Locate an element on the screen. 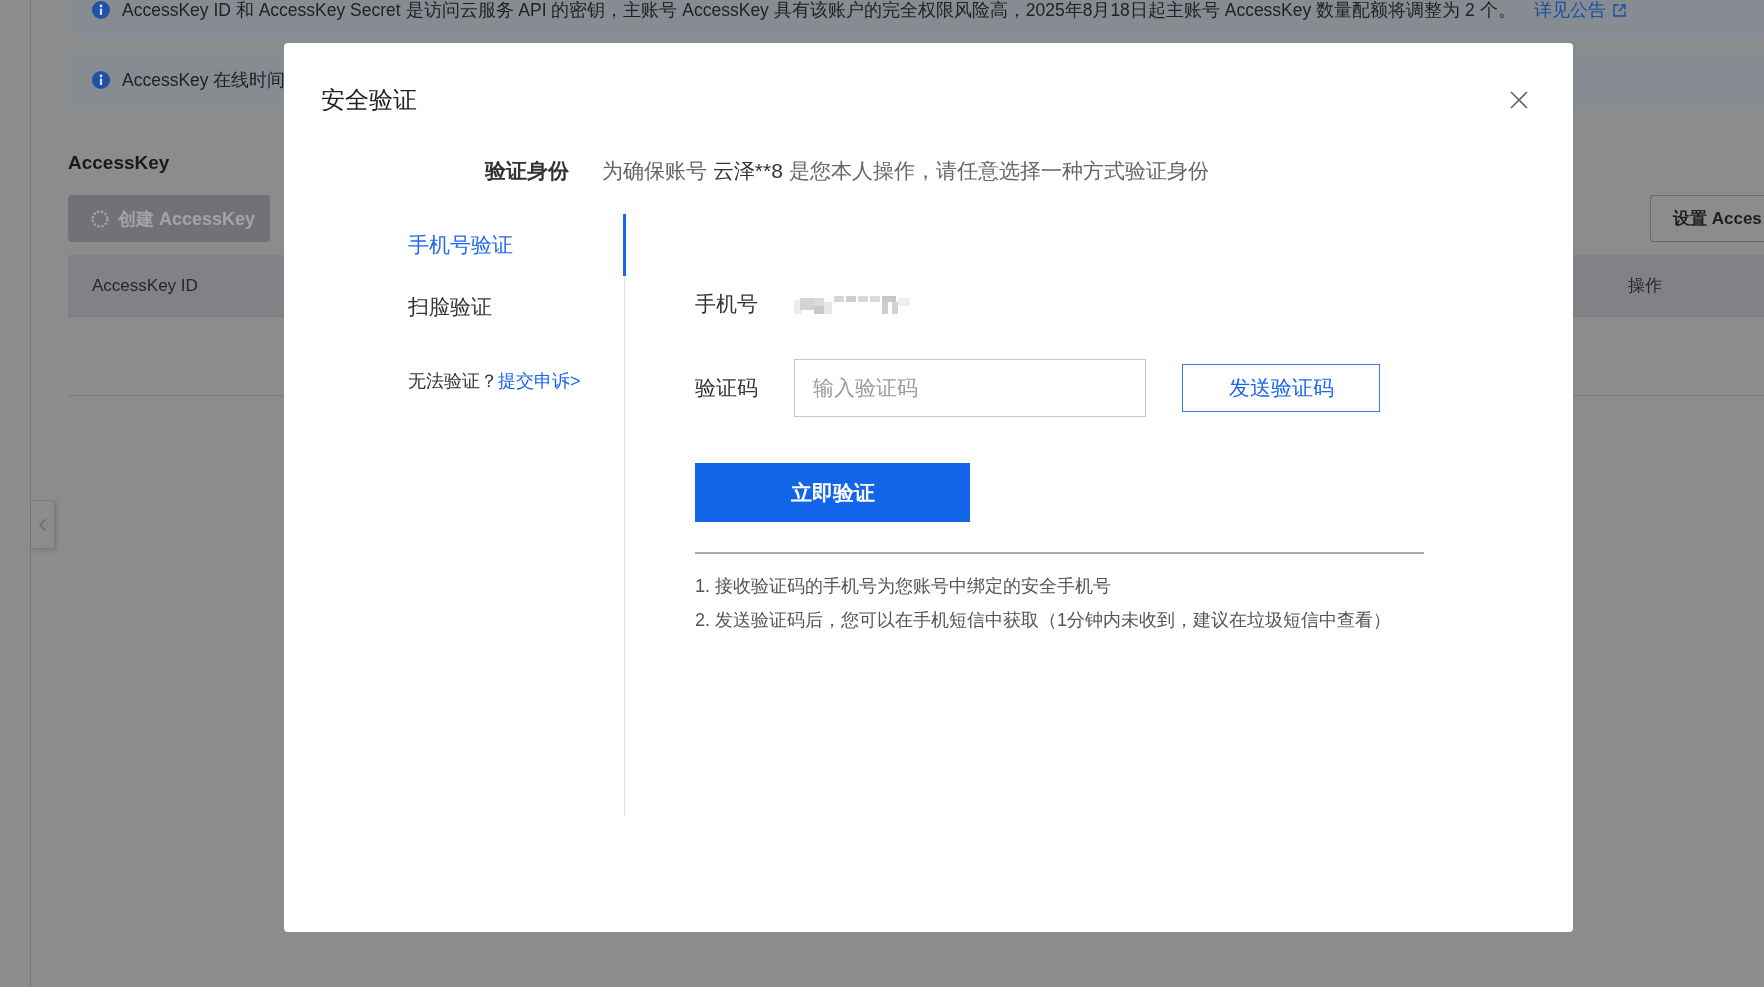 The width and height of the screenshot is (1764, 987). collapse-handle is located at coordinates (43, 524).